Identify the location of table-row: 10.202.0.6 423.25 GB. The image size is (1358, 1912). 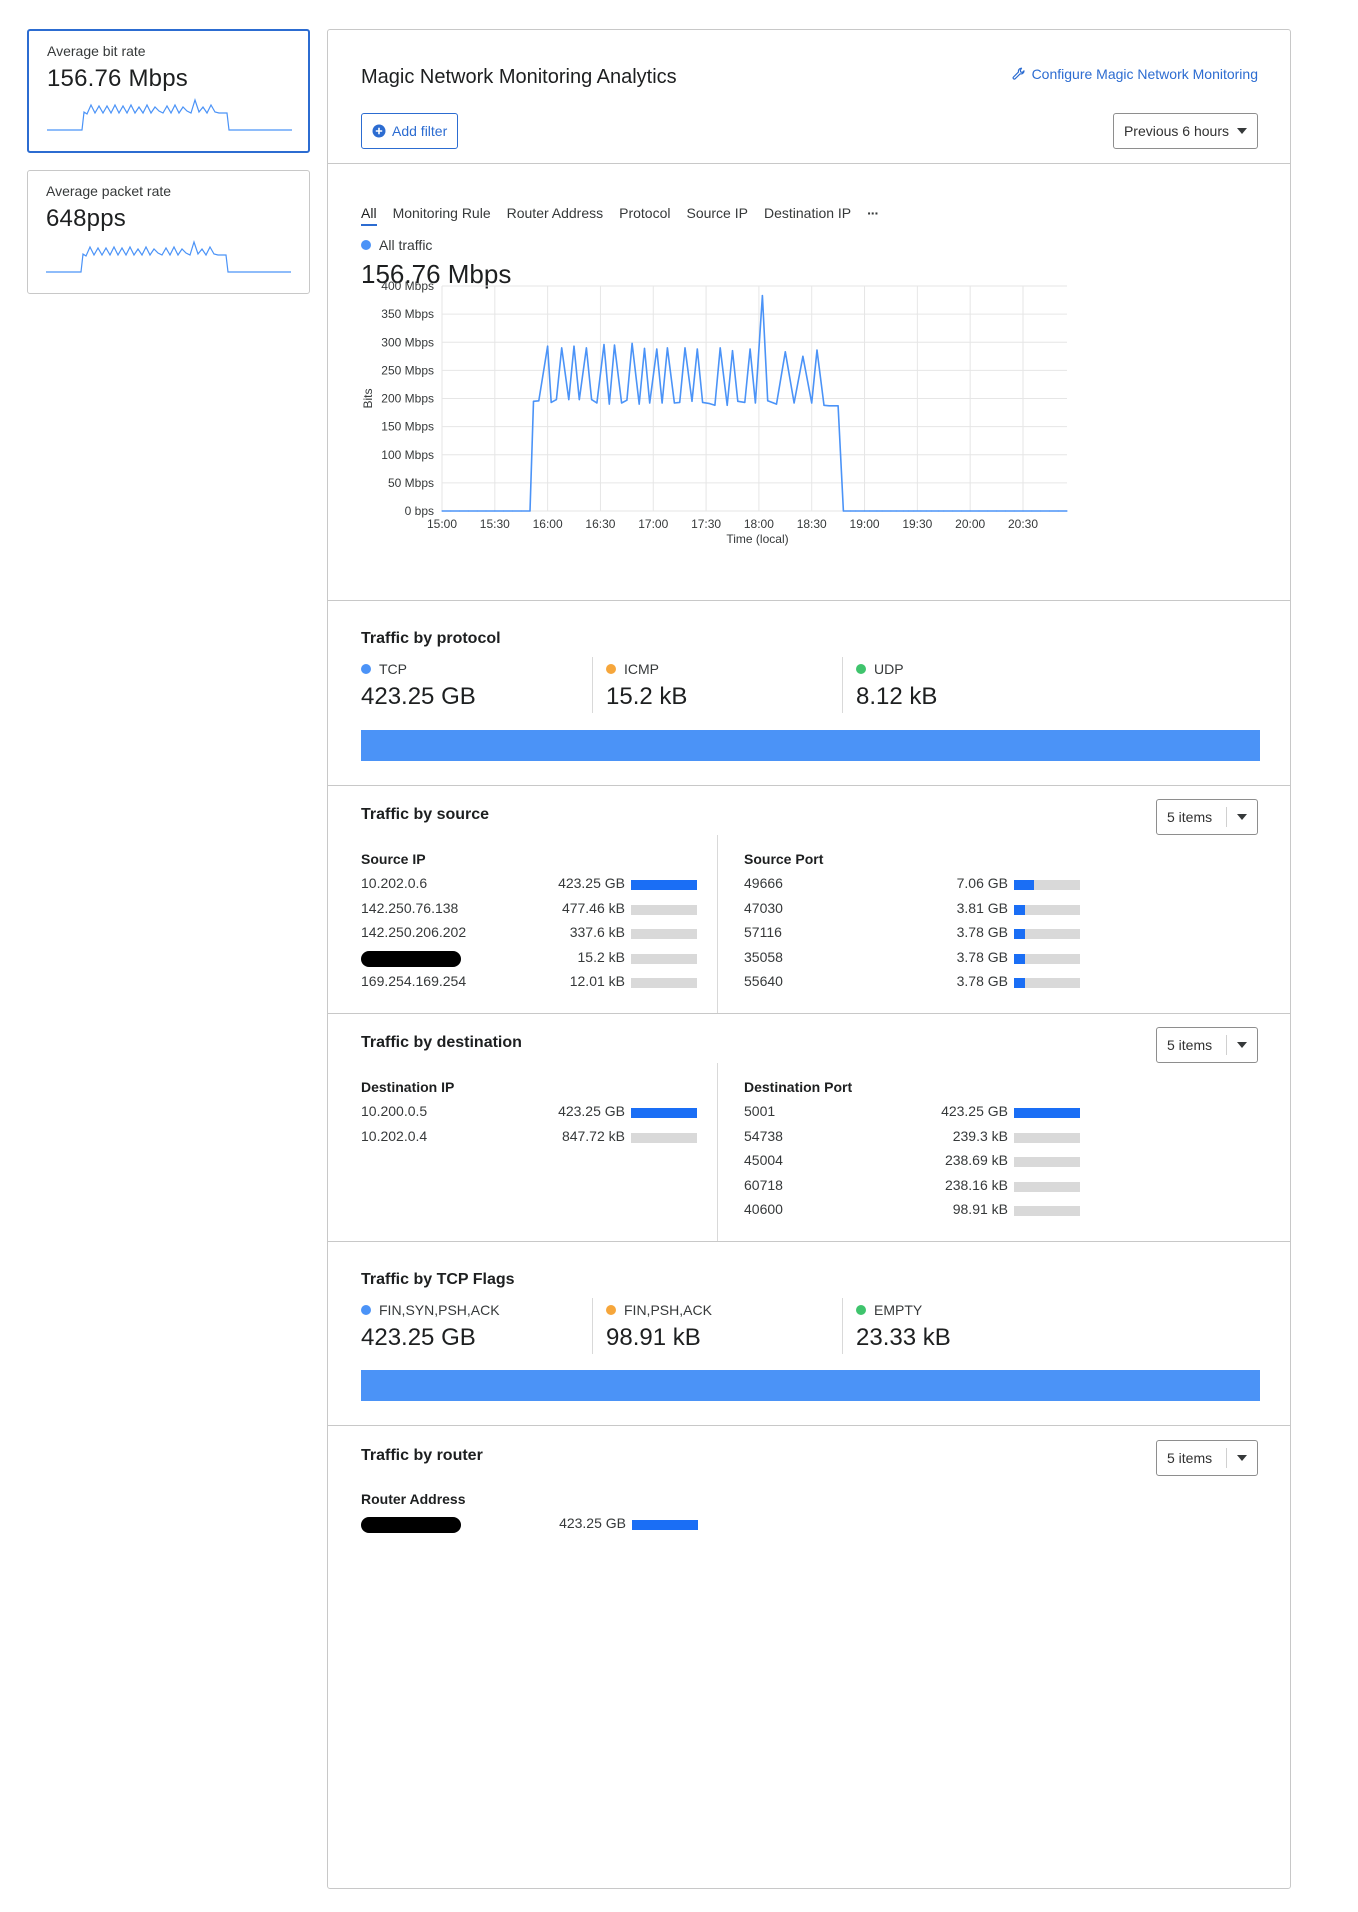
(529, 885).